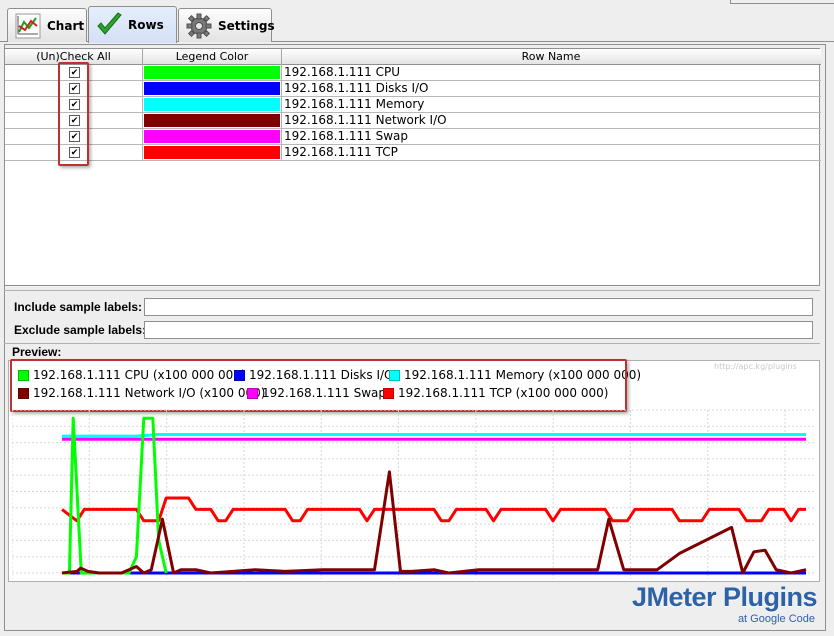 The image size is (834, 636). I want to click on row-name: 192.168.1.111 TCP, so click(341, 152).